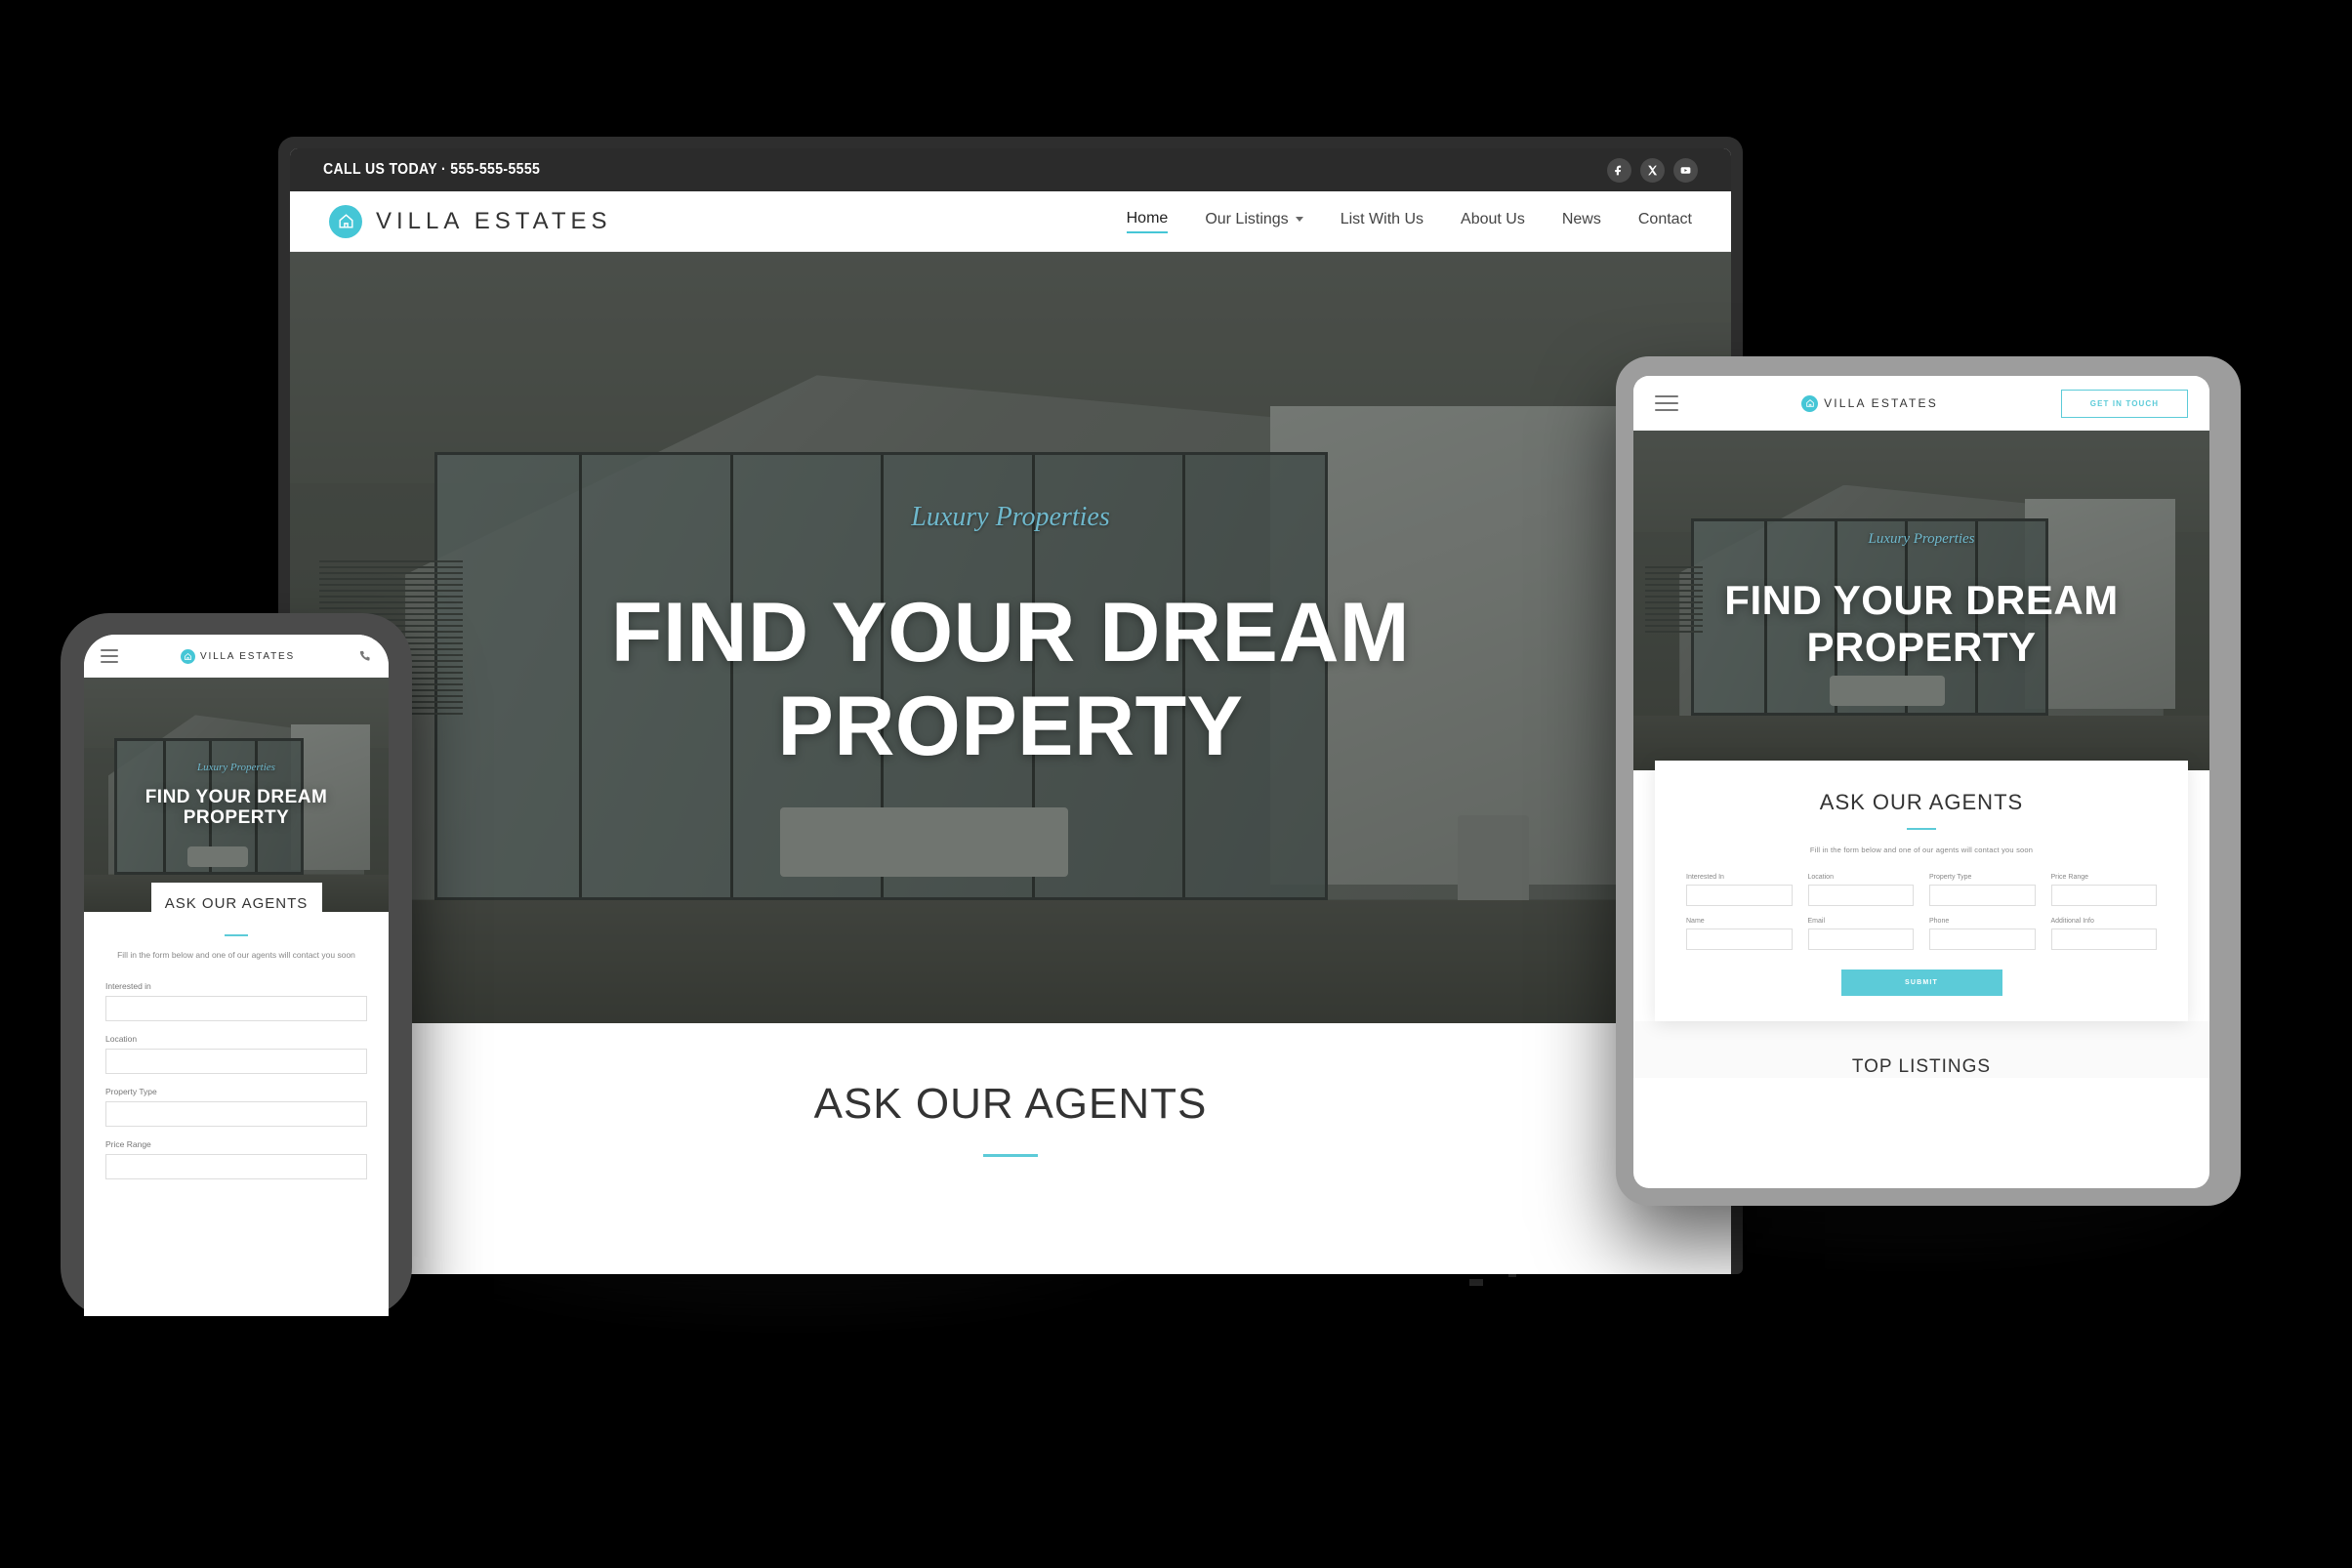 Image resolution: width=2352 pixels, height=1568 pixels. What do you see at coordinates (1685, 170) in the screenshot?
I see `youtube-icon` at bounding box center [1685, 170].